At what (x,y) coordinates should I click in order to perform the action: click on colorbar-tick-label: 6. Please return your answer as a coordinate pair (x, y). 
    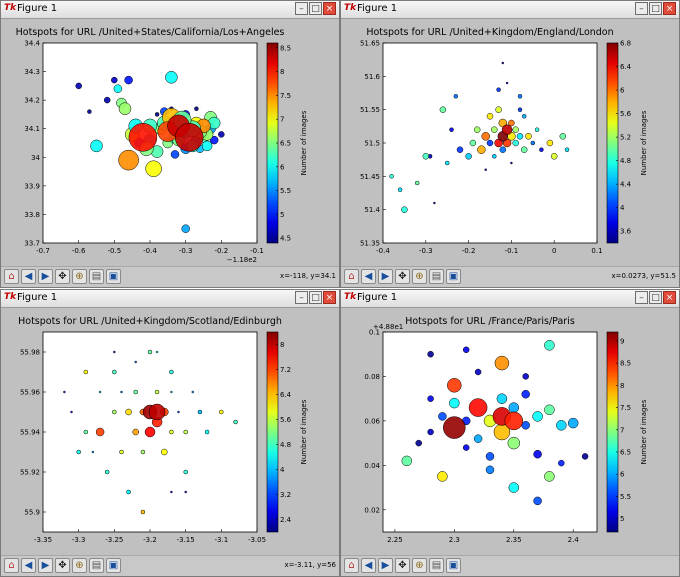
    Looking at the image, I should click on (622, 475).